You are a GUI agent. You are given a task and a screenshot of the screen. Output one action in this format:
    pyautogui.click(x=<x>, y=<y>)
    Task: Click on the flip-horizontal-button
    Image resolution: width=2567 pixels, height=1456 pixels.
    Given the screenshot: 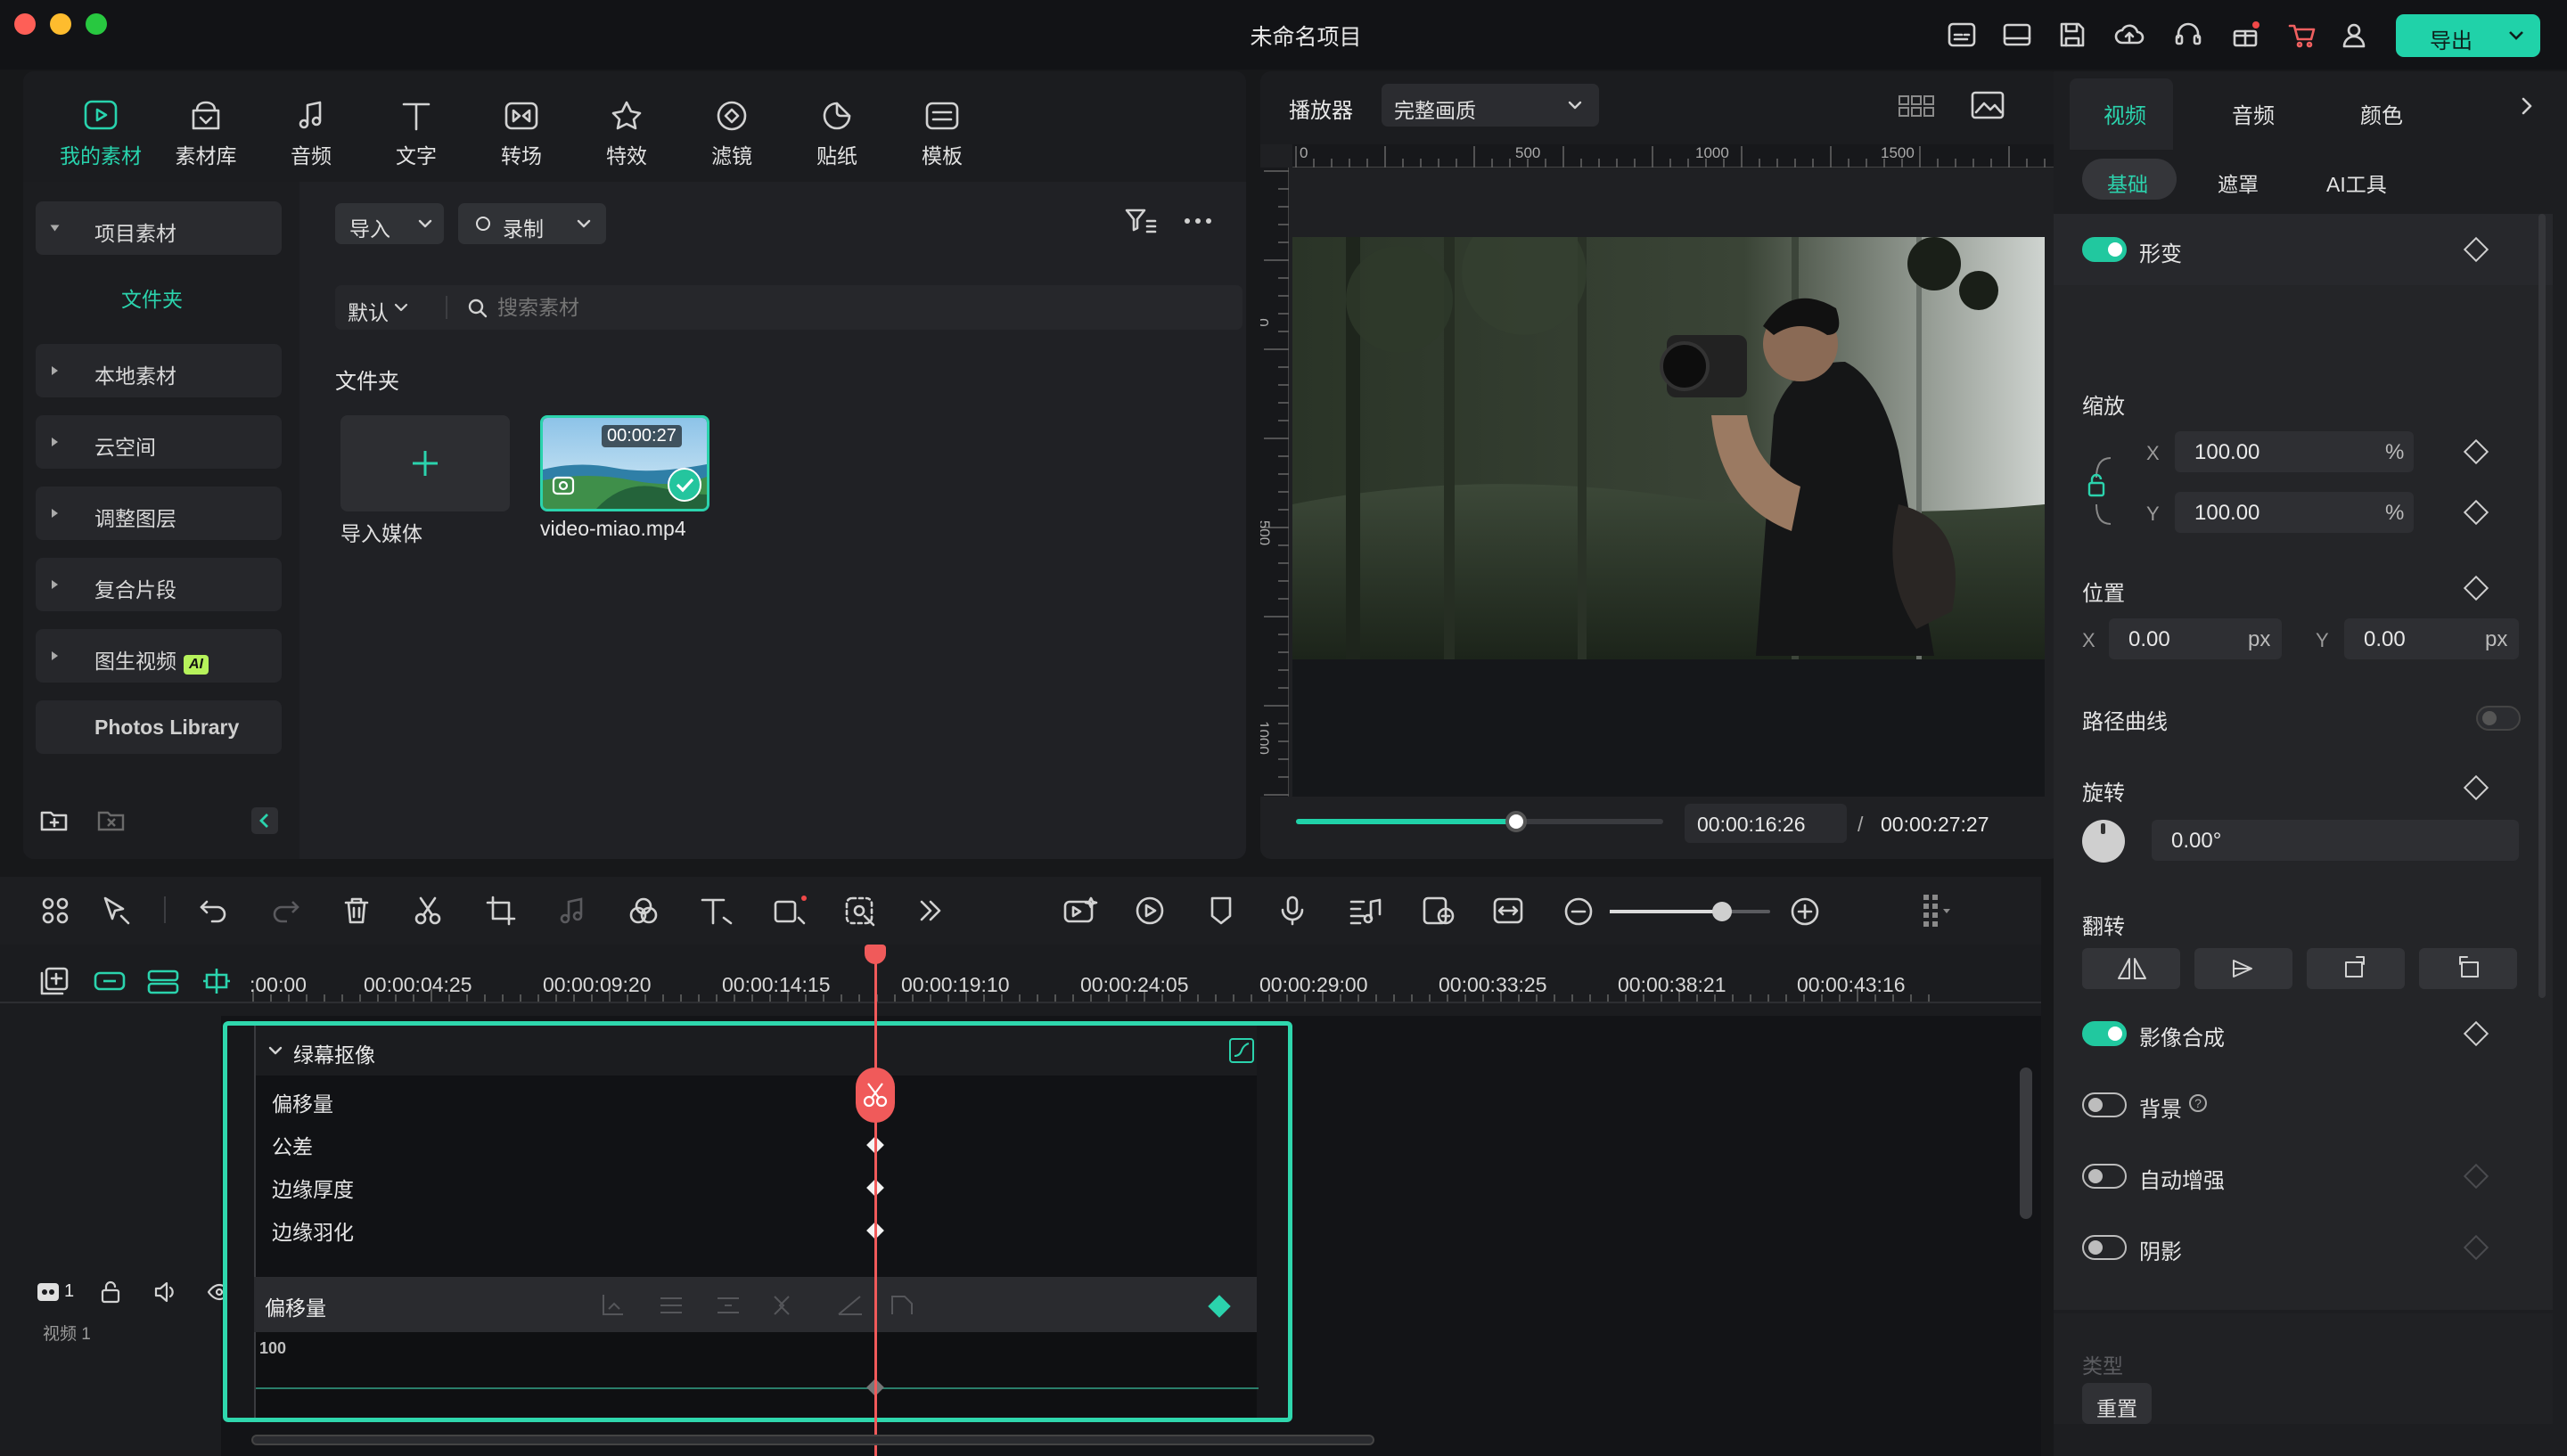 What is the action you would take?
    pyautogui.click(x=2131, y=969)
    